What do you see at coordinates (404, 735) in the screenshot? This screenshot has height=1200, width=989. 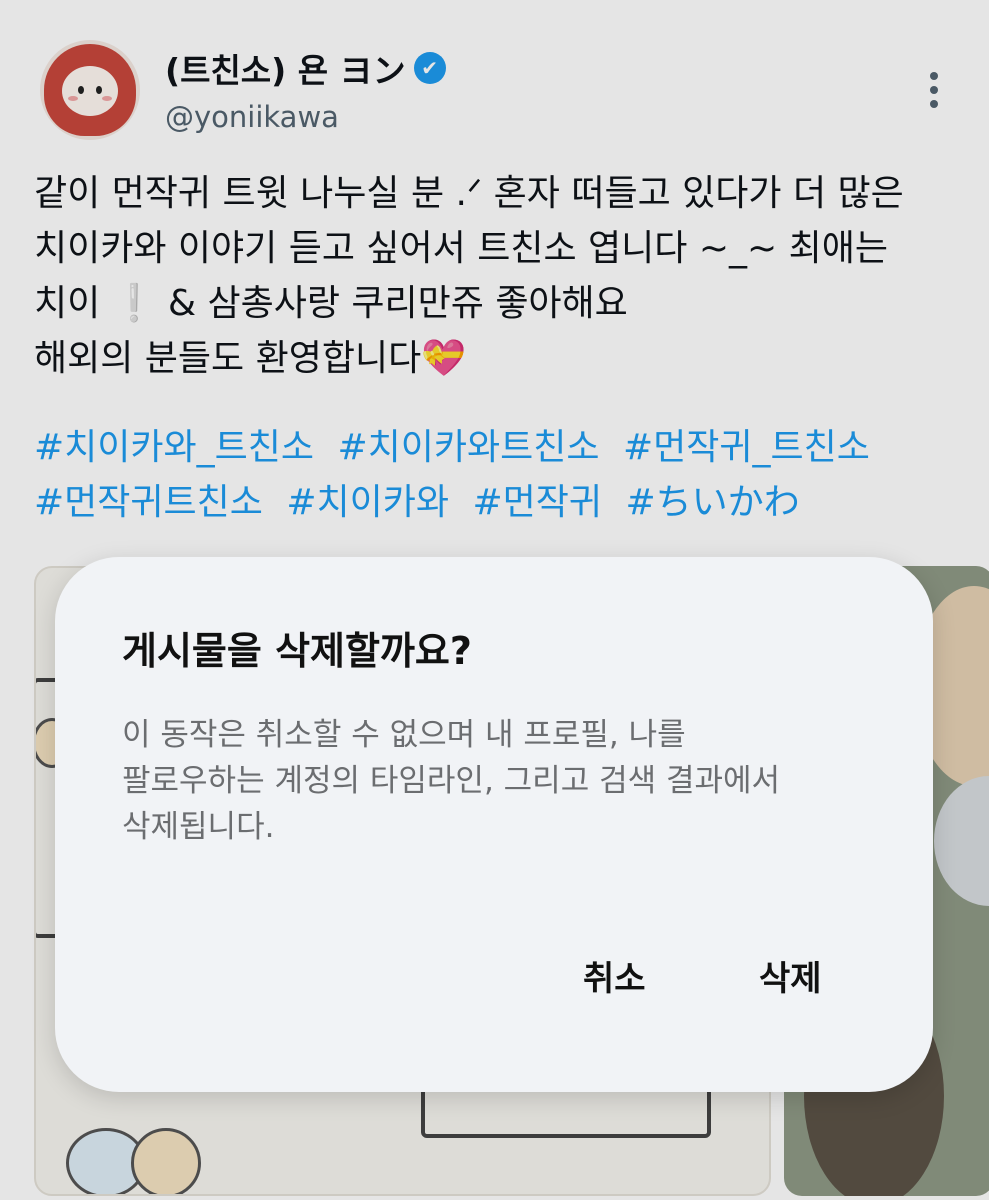 I see `dialog-message-line: 이 동작은 취소할 수 없으며 내 프로필, 나를` at bounding box center [404, 735].